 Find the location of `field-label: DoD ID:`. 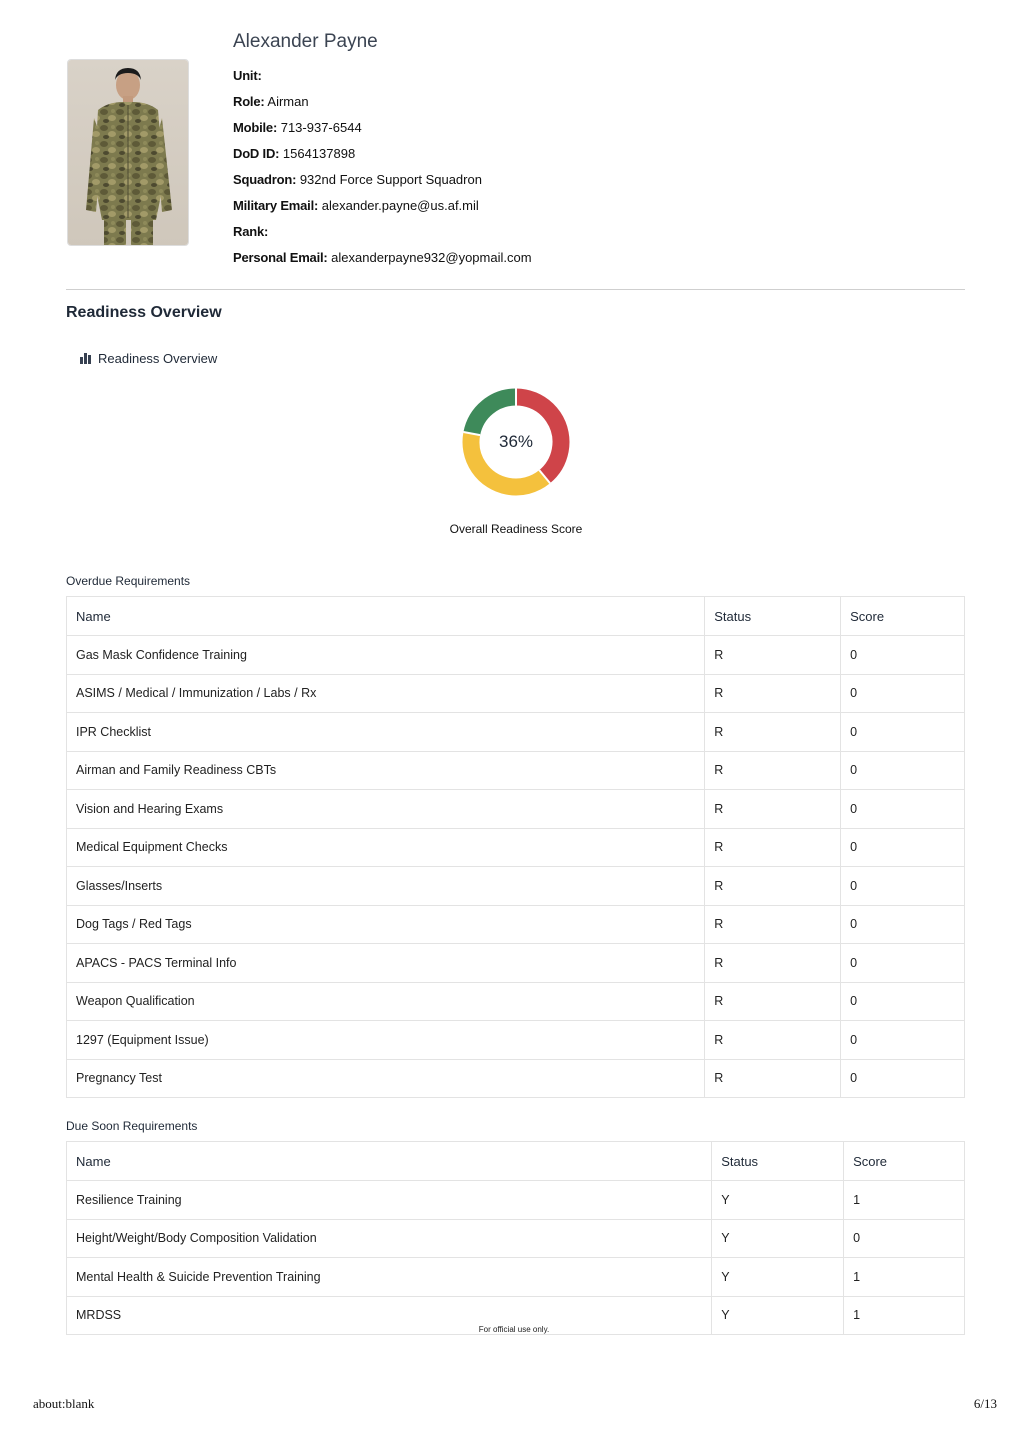

field-label: DoD ID: is located at coordinates (256, 153).